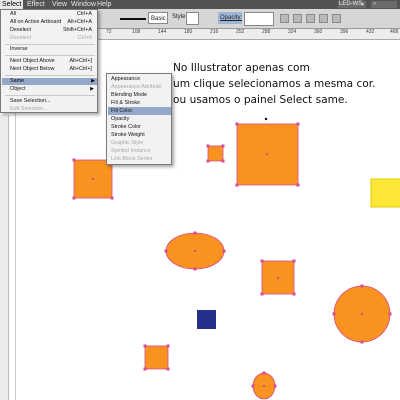 The width and height of the screenshot is (400, 400). Describe the element at coordinates (49, 81) in the screenshot. I see `menu-item-same: Same ▶` at that location.